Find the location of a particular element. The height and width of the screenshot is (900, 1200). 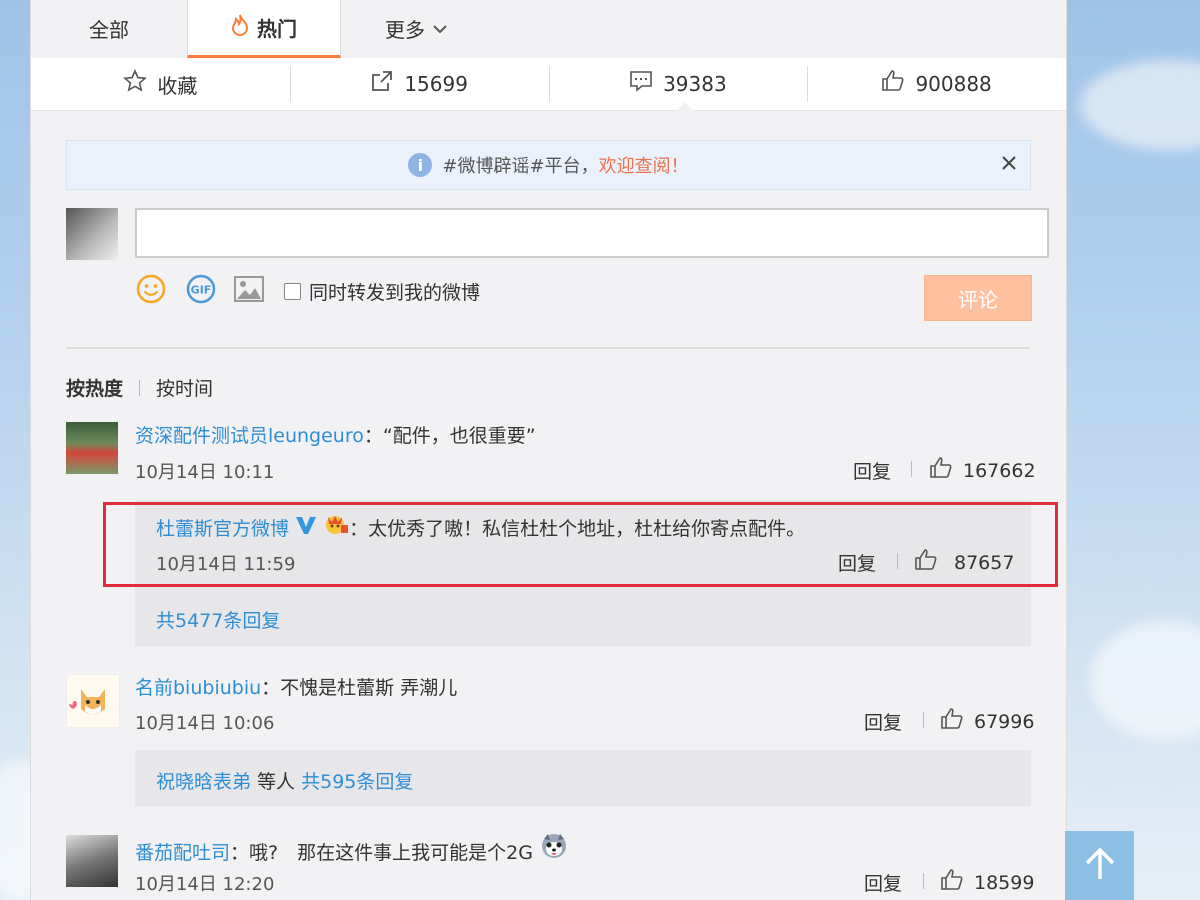

comment-line: 资深配件测试员leungeuro：“配件，也很重要” is located at coordinates (335, 434).